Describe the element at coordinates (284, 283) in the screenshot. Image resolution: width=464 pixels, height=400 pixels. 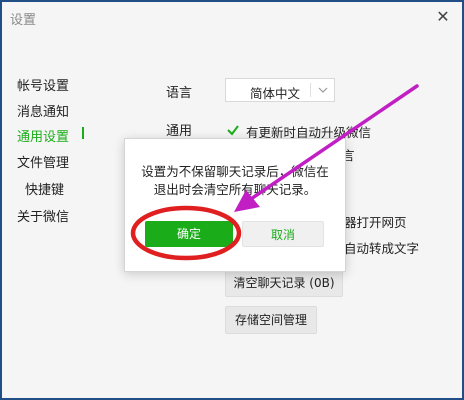
I see `clear-history-button: 清空聊天记录 (0B)` at that location.